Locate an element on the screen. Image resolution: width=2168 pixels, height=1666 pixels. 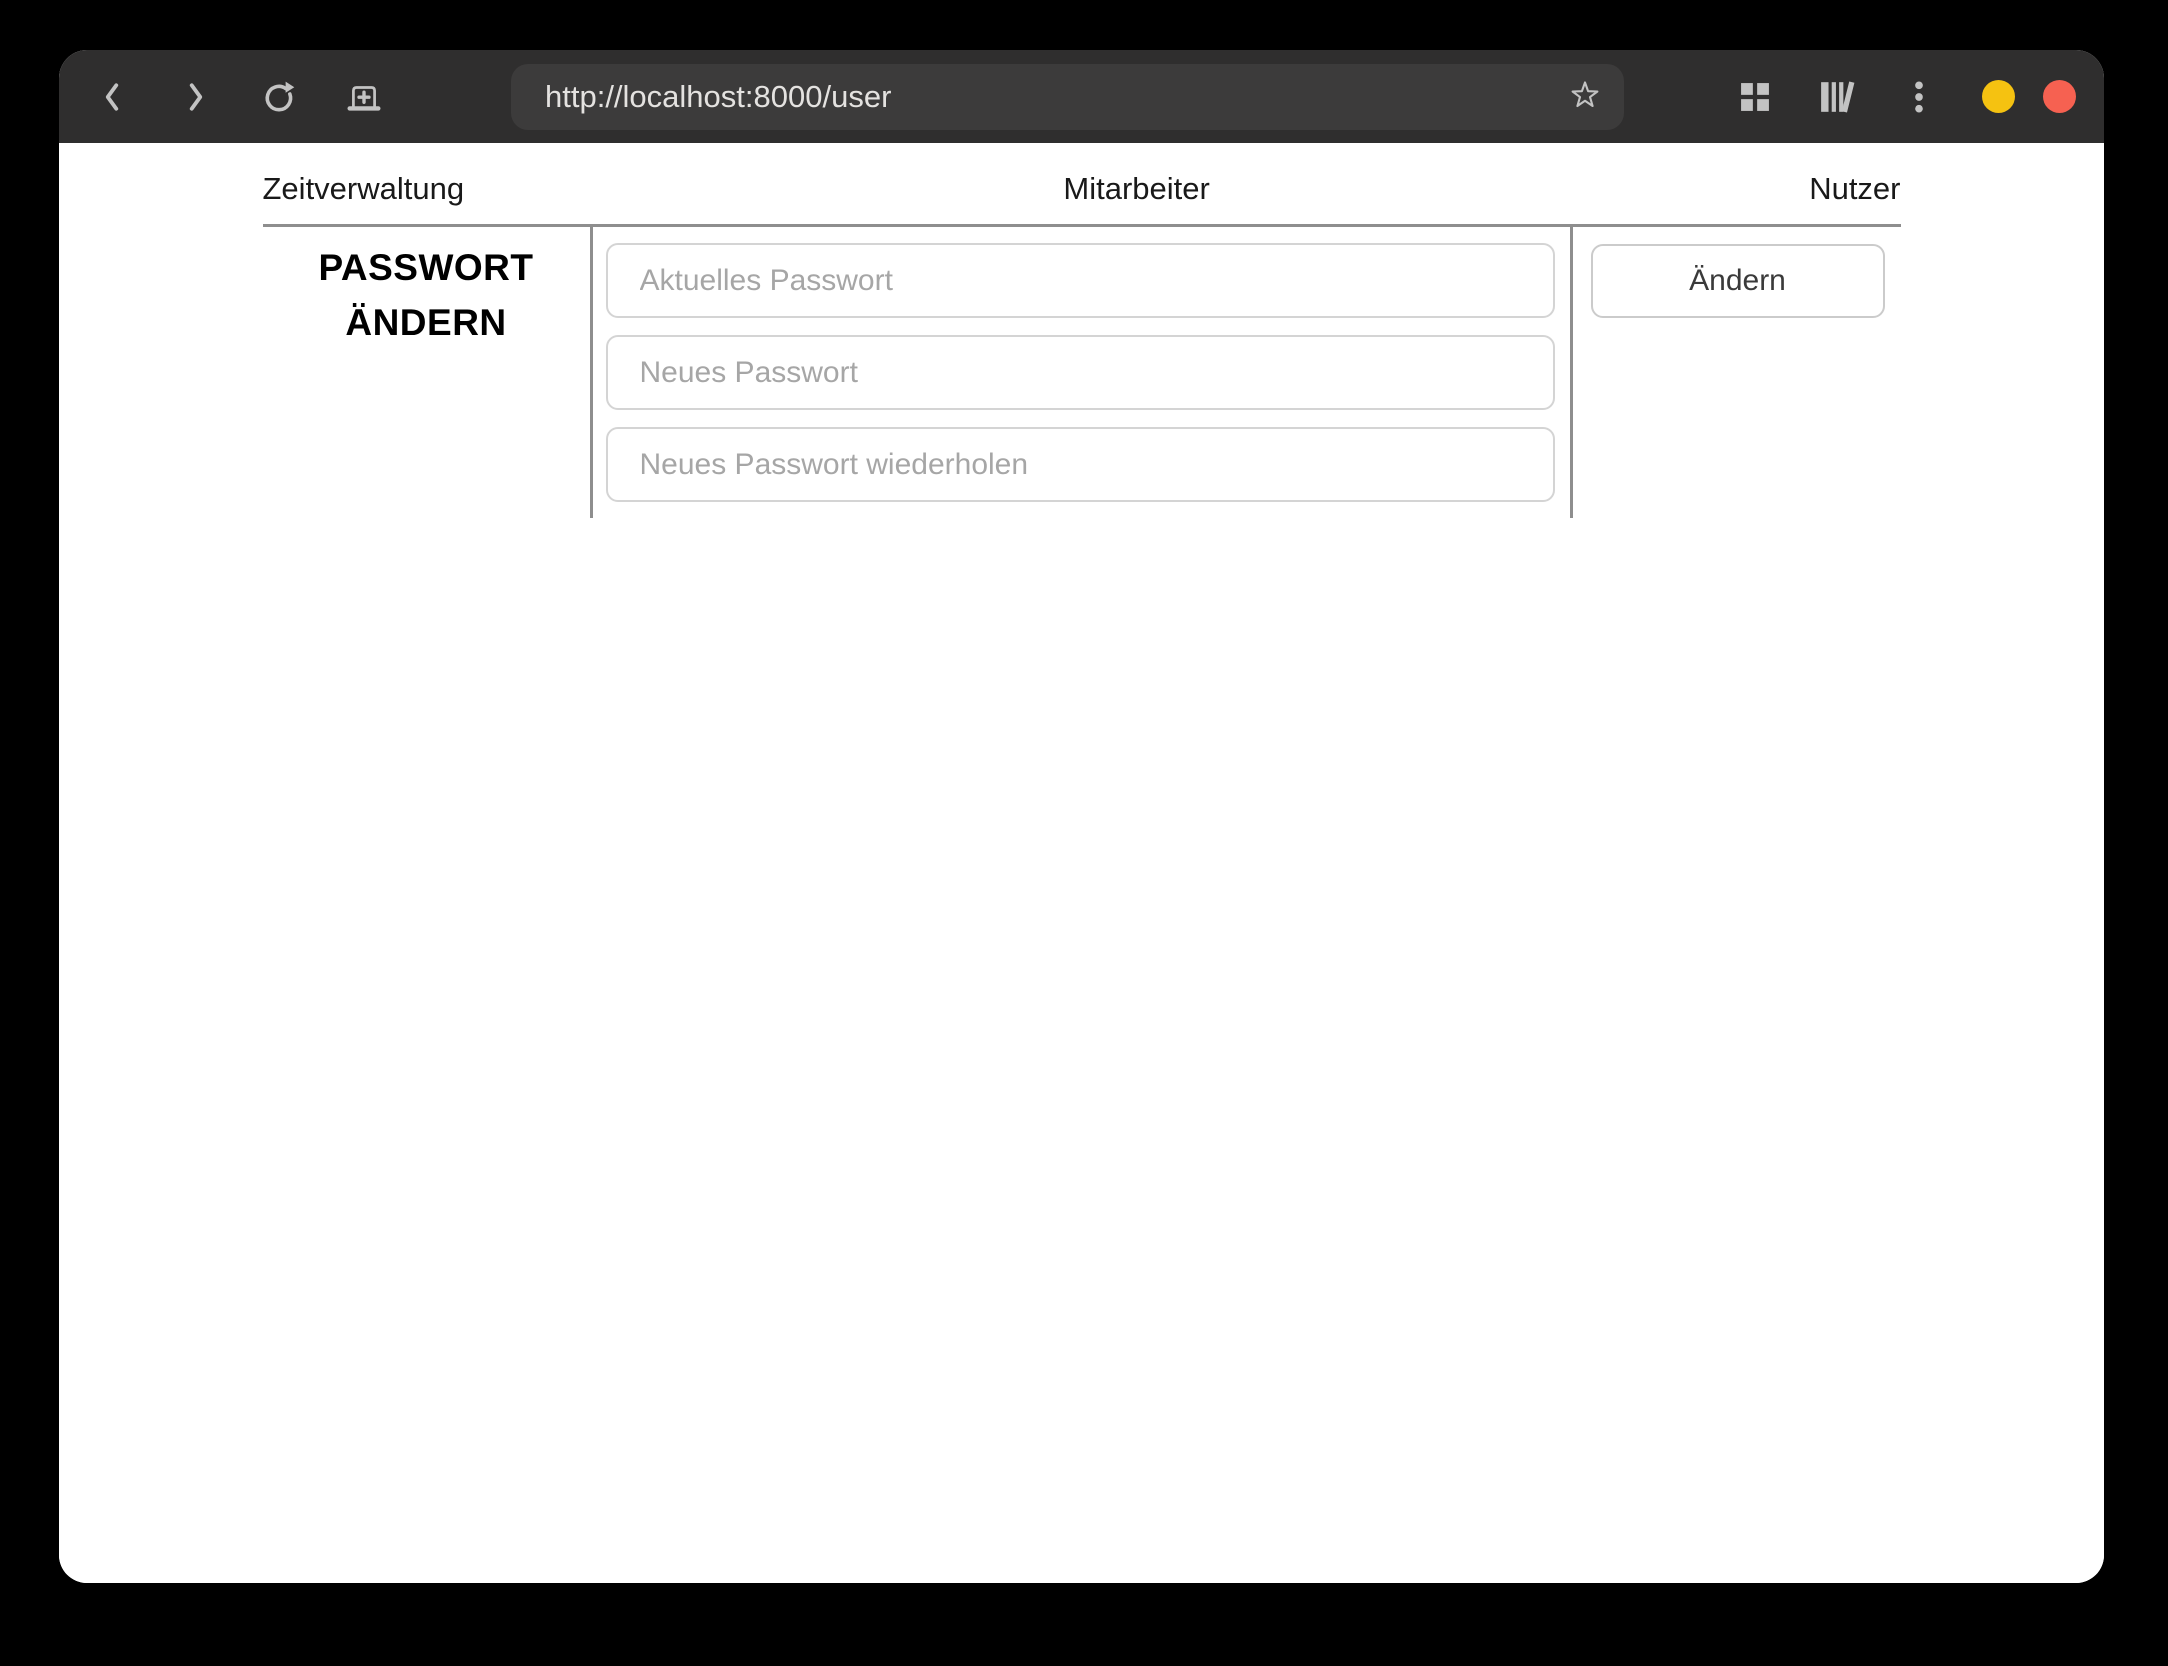
window-controls is located at coordinates (2029, 96).